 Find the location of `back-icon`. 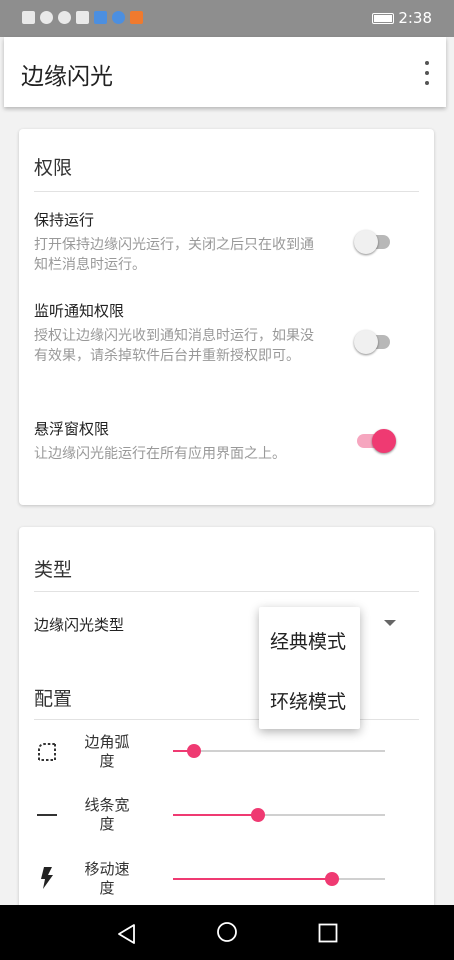

back-icon is located at coordinates (127, 934).